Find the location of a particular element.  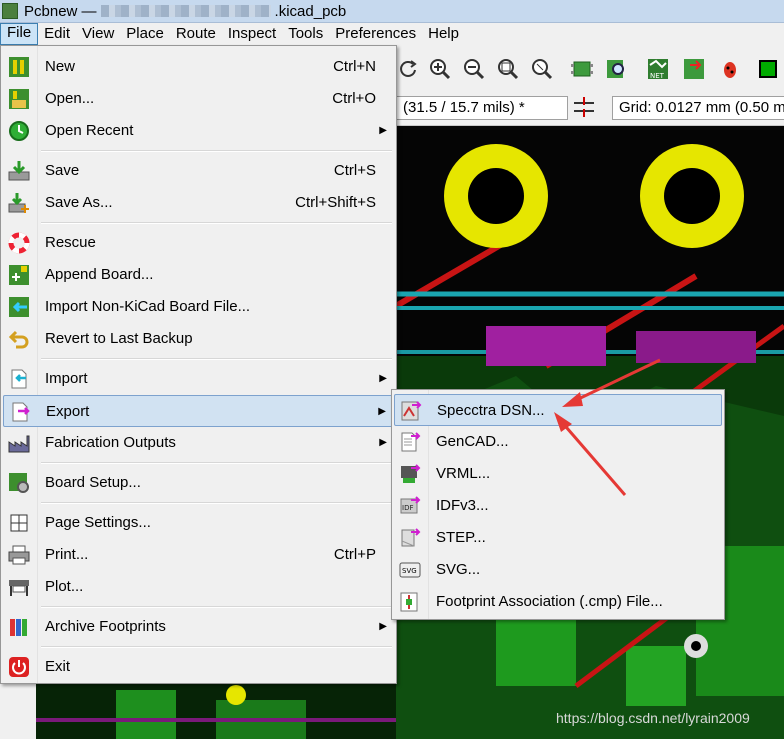

svg-icon: SVG is located at coordinates (410, 570).